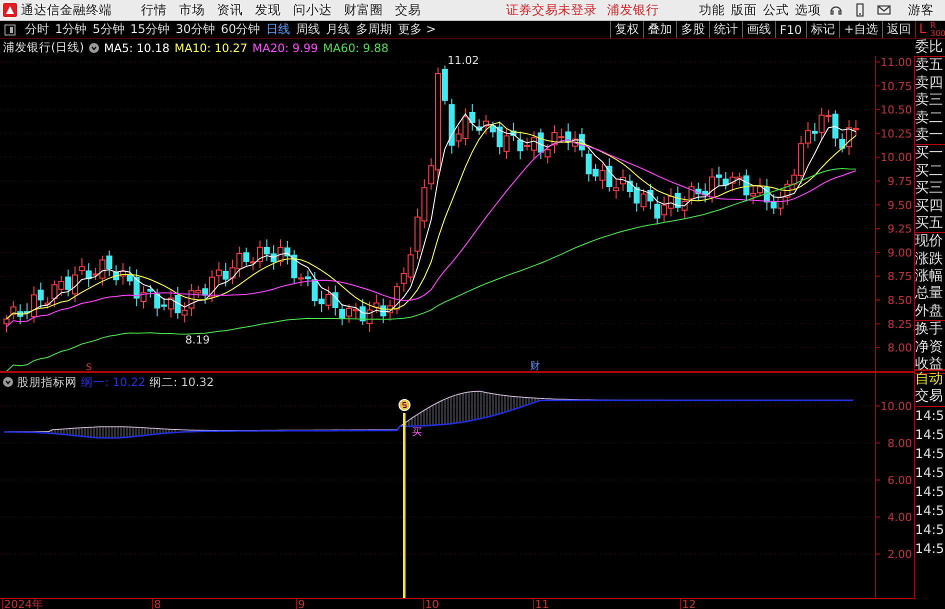  What do you see at coordinates (230, 10) in the screenshot?
I see `menu-item: 资讯` at bounding box center [230, 10].